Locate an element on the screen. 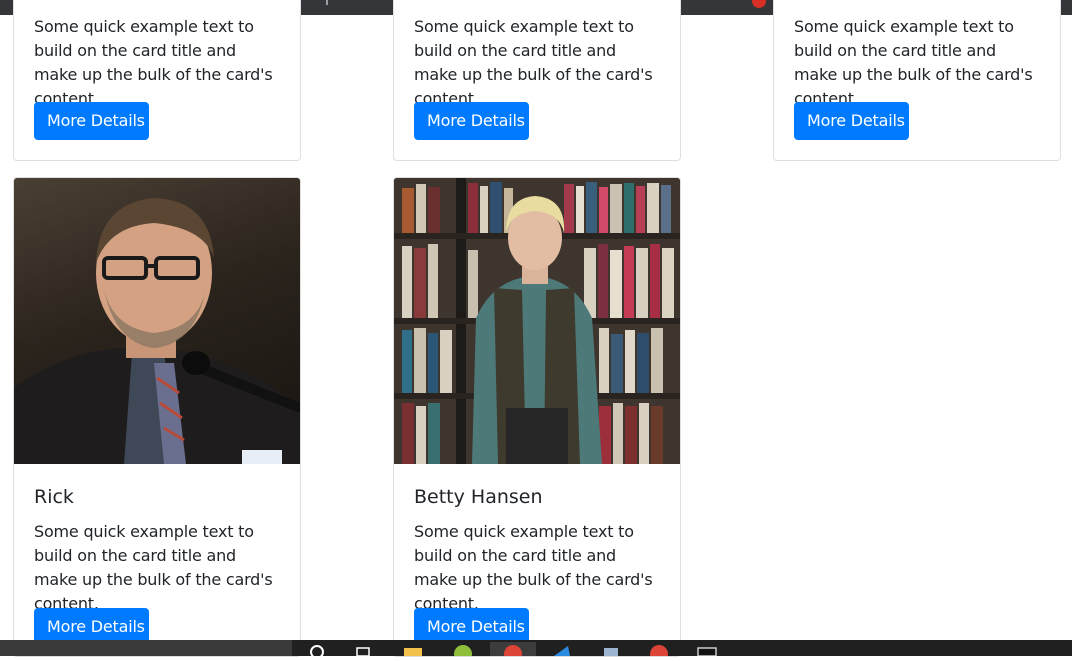  card-title: Rick is located at coordinates (54, 497).